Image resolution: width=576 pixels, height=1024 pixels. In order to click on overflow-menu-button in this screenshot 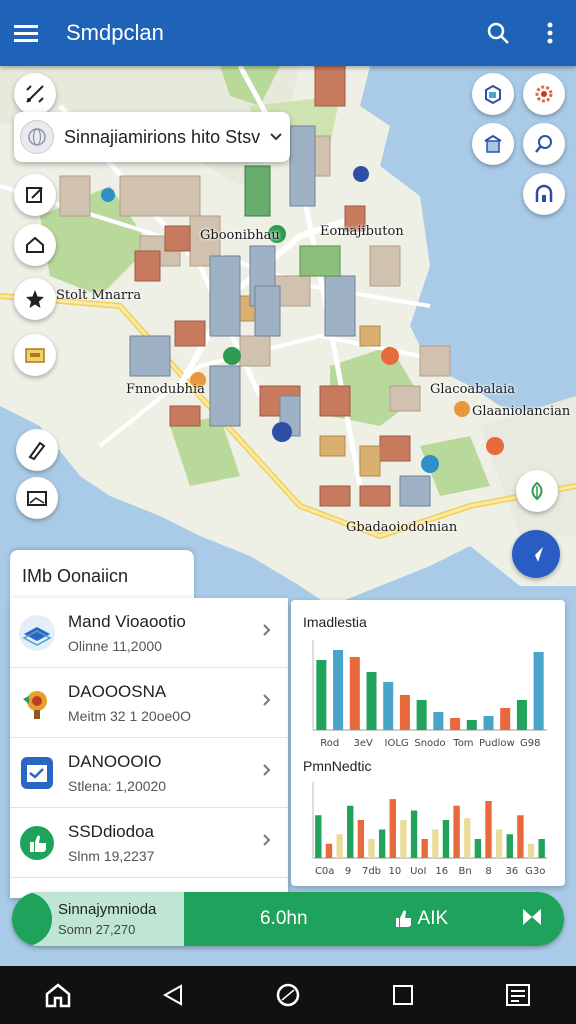, I will do `click(550, 33)`.